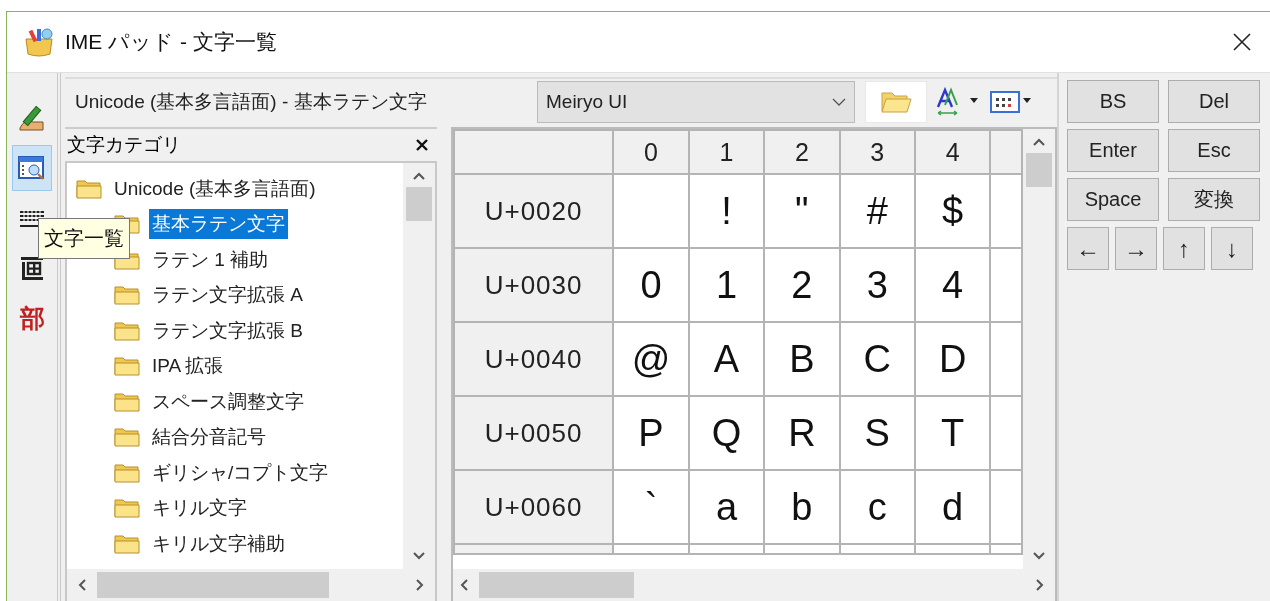 This screenshot has width=1270, height=601. Describe the element at coordinates (726, 152) in the screenshot. I see `column-header: 1` at that location.